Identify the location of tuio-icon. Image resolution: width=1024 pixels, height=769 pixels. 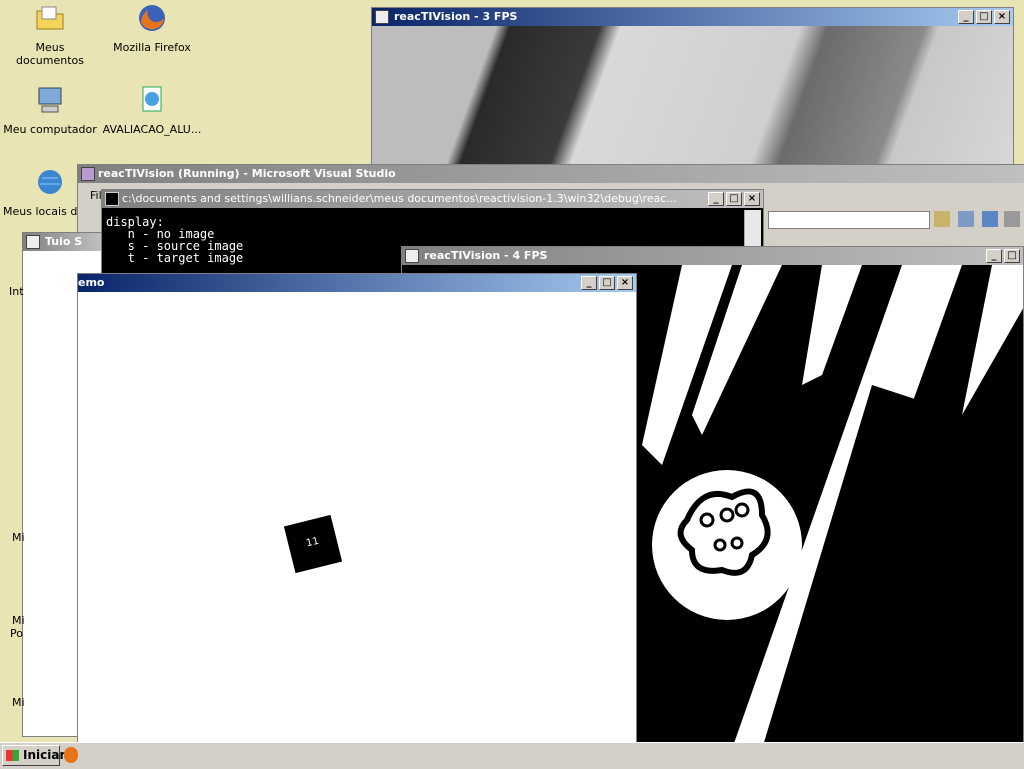
(33, 242).